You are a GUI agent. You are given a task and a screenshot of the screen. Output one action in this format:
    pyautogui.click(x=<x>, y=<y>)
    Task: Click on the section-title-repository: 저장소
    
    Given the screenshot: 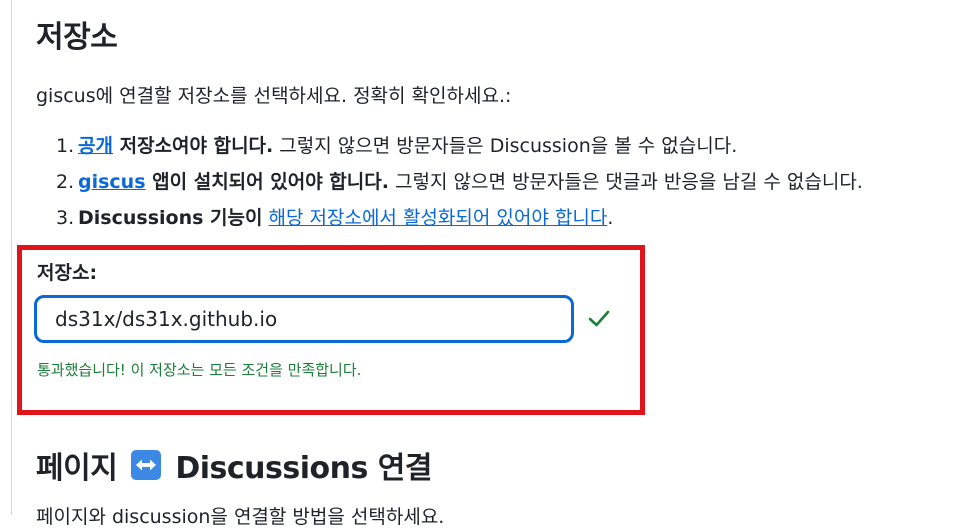 What is the action you would take?
    pyautogui.click(x=77, y=37)
    